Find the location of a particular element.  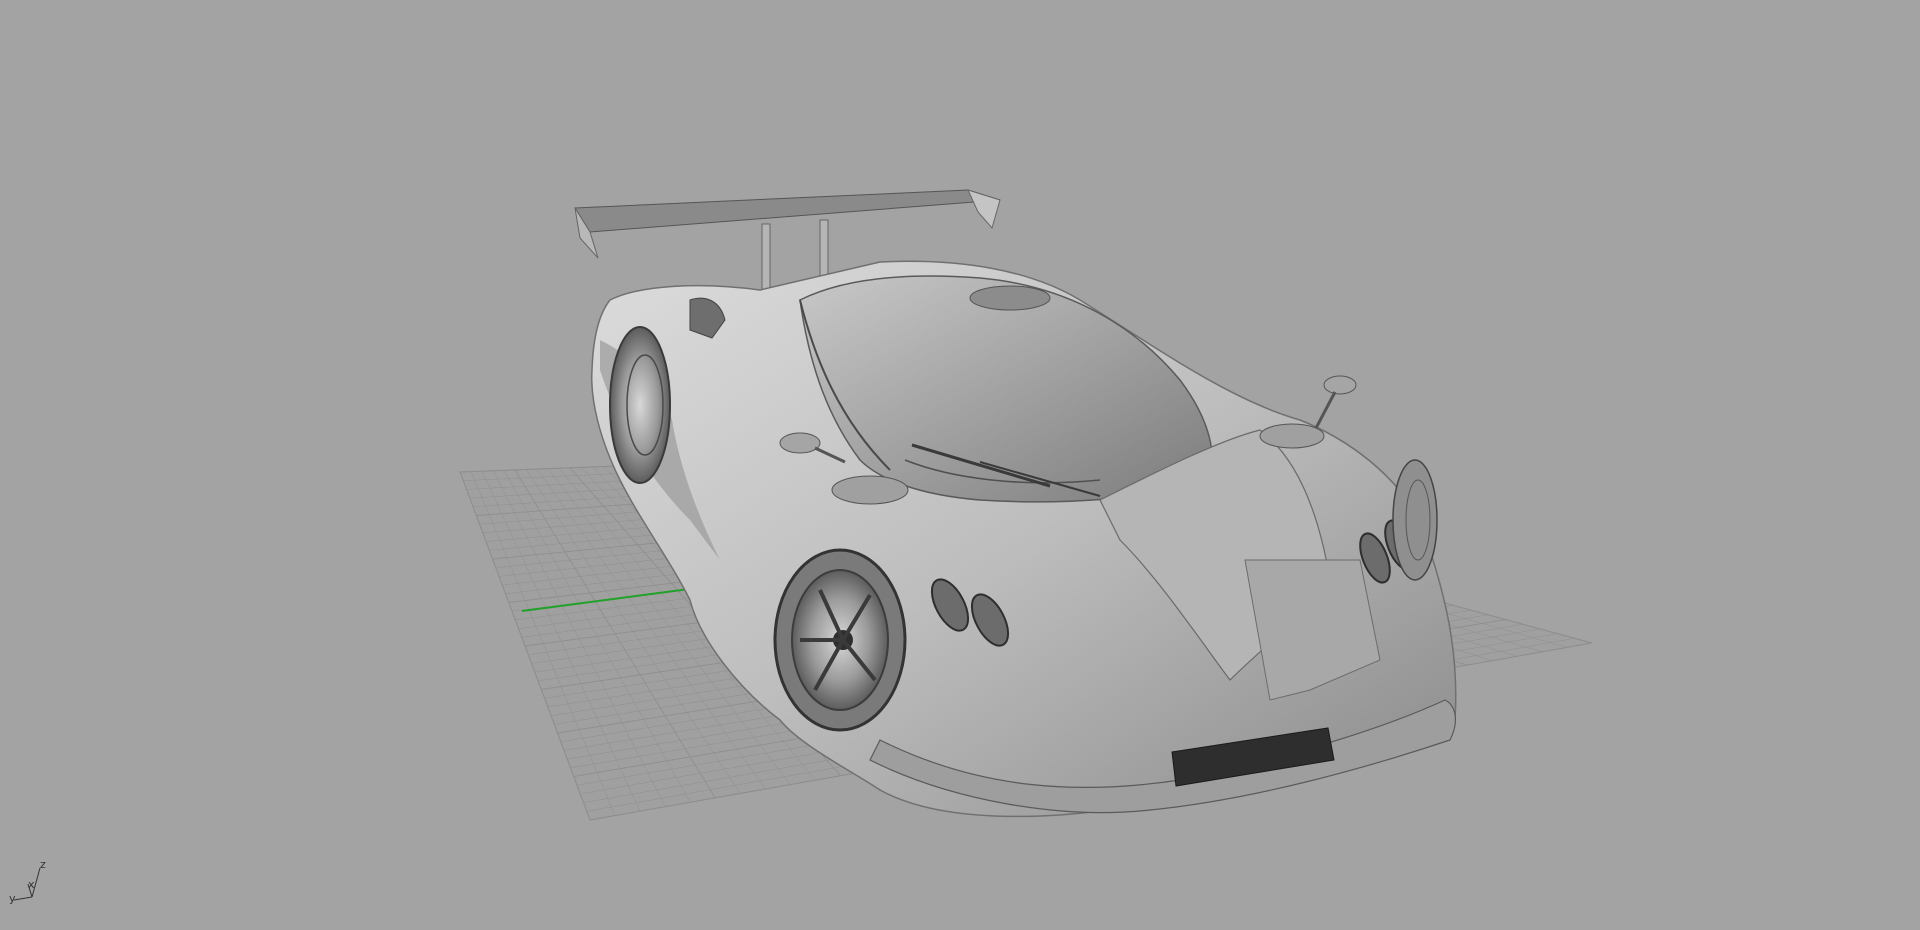

right-front-wheel is located at coordinates (1415, 520).